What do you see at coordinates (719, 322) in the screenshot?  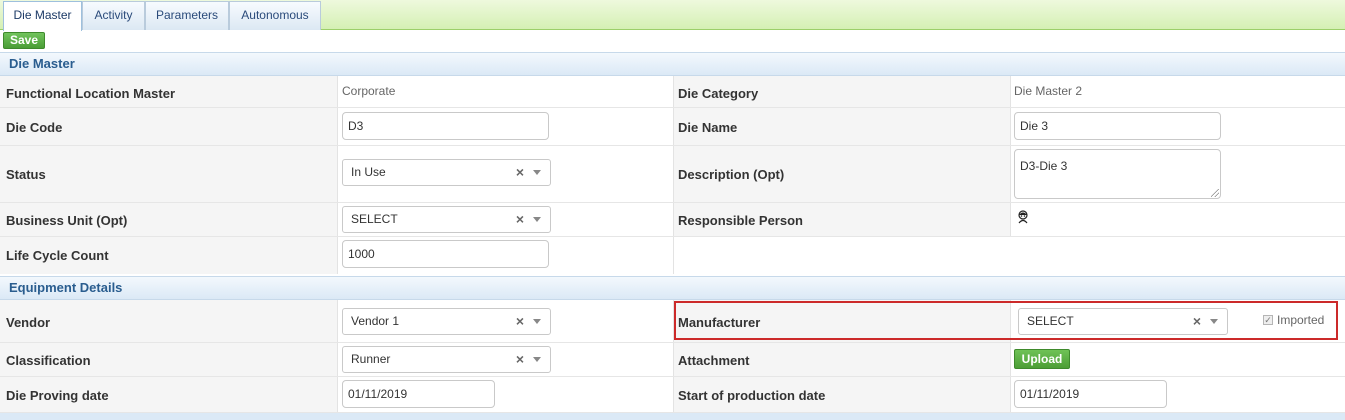 I see `manufacturer-label: Manufacturer` at bounding box center [719, 322].